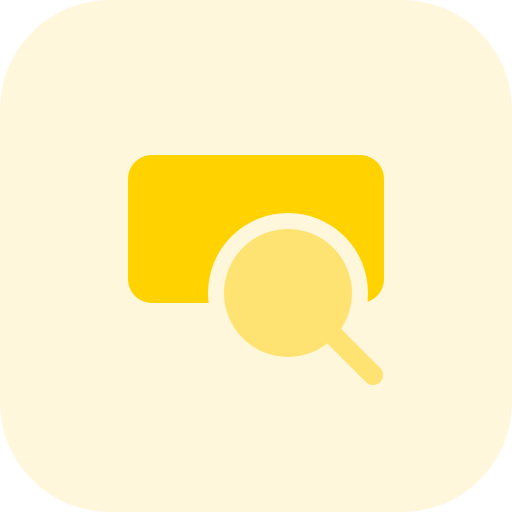  What do you see at coordinates (288, 293) in the screenshot?
I see `magnifier-lens` at bounding box center [288, 293].